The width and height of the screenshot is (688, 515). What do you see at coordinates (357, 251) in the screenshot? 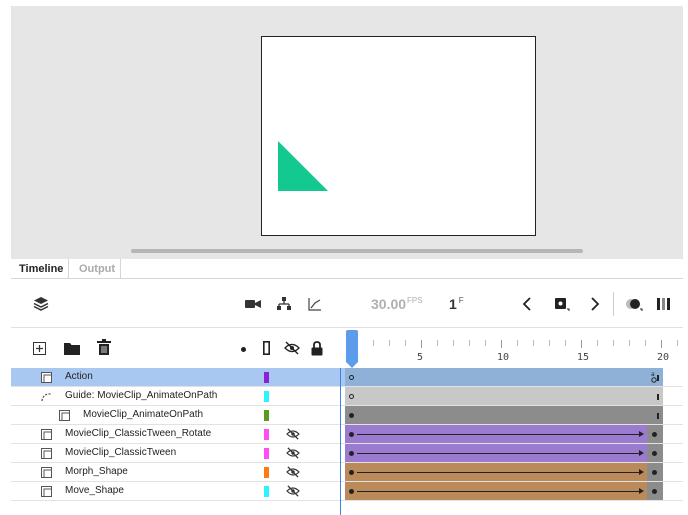
I see `horizontal-scrollbar` at bounding box center [357, 251].